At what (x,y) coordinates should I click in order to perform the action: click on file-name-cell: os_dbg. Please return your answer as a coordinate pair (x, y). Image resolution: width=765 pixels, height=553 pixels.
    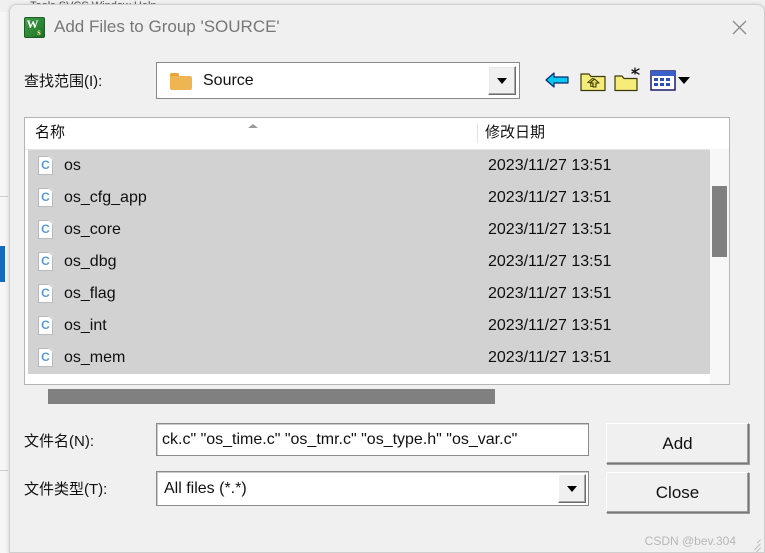
    Looking at the image, I should click on (90, 261).